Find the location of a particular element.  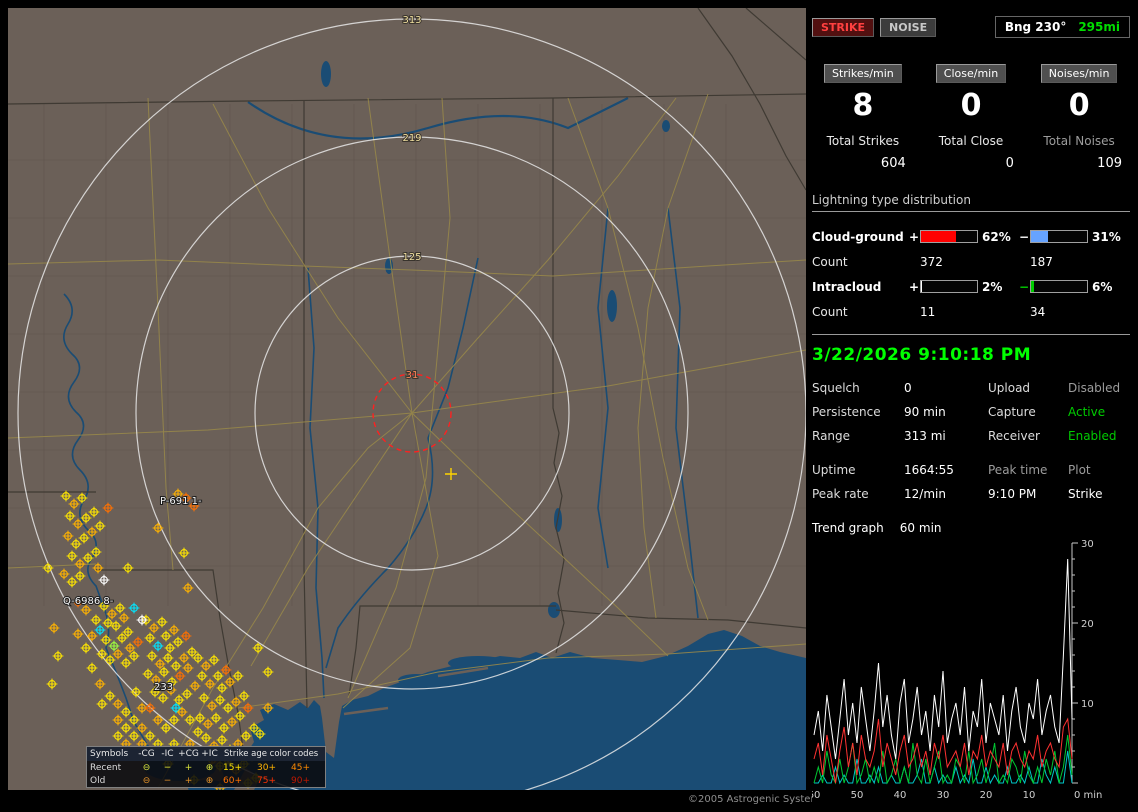

persistence-value: 90 min is located at coordinates (925, 412).